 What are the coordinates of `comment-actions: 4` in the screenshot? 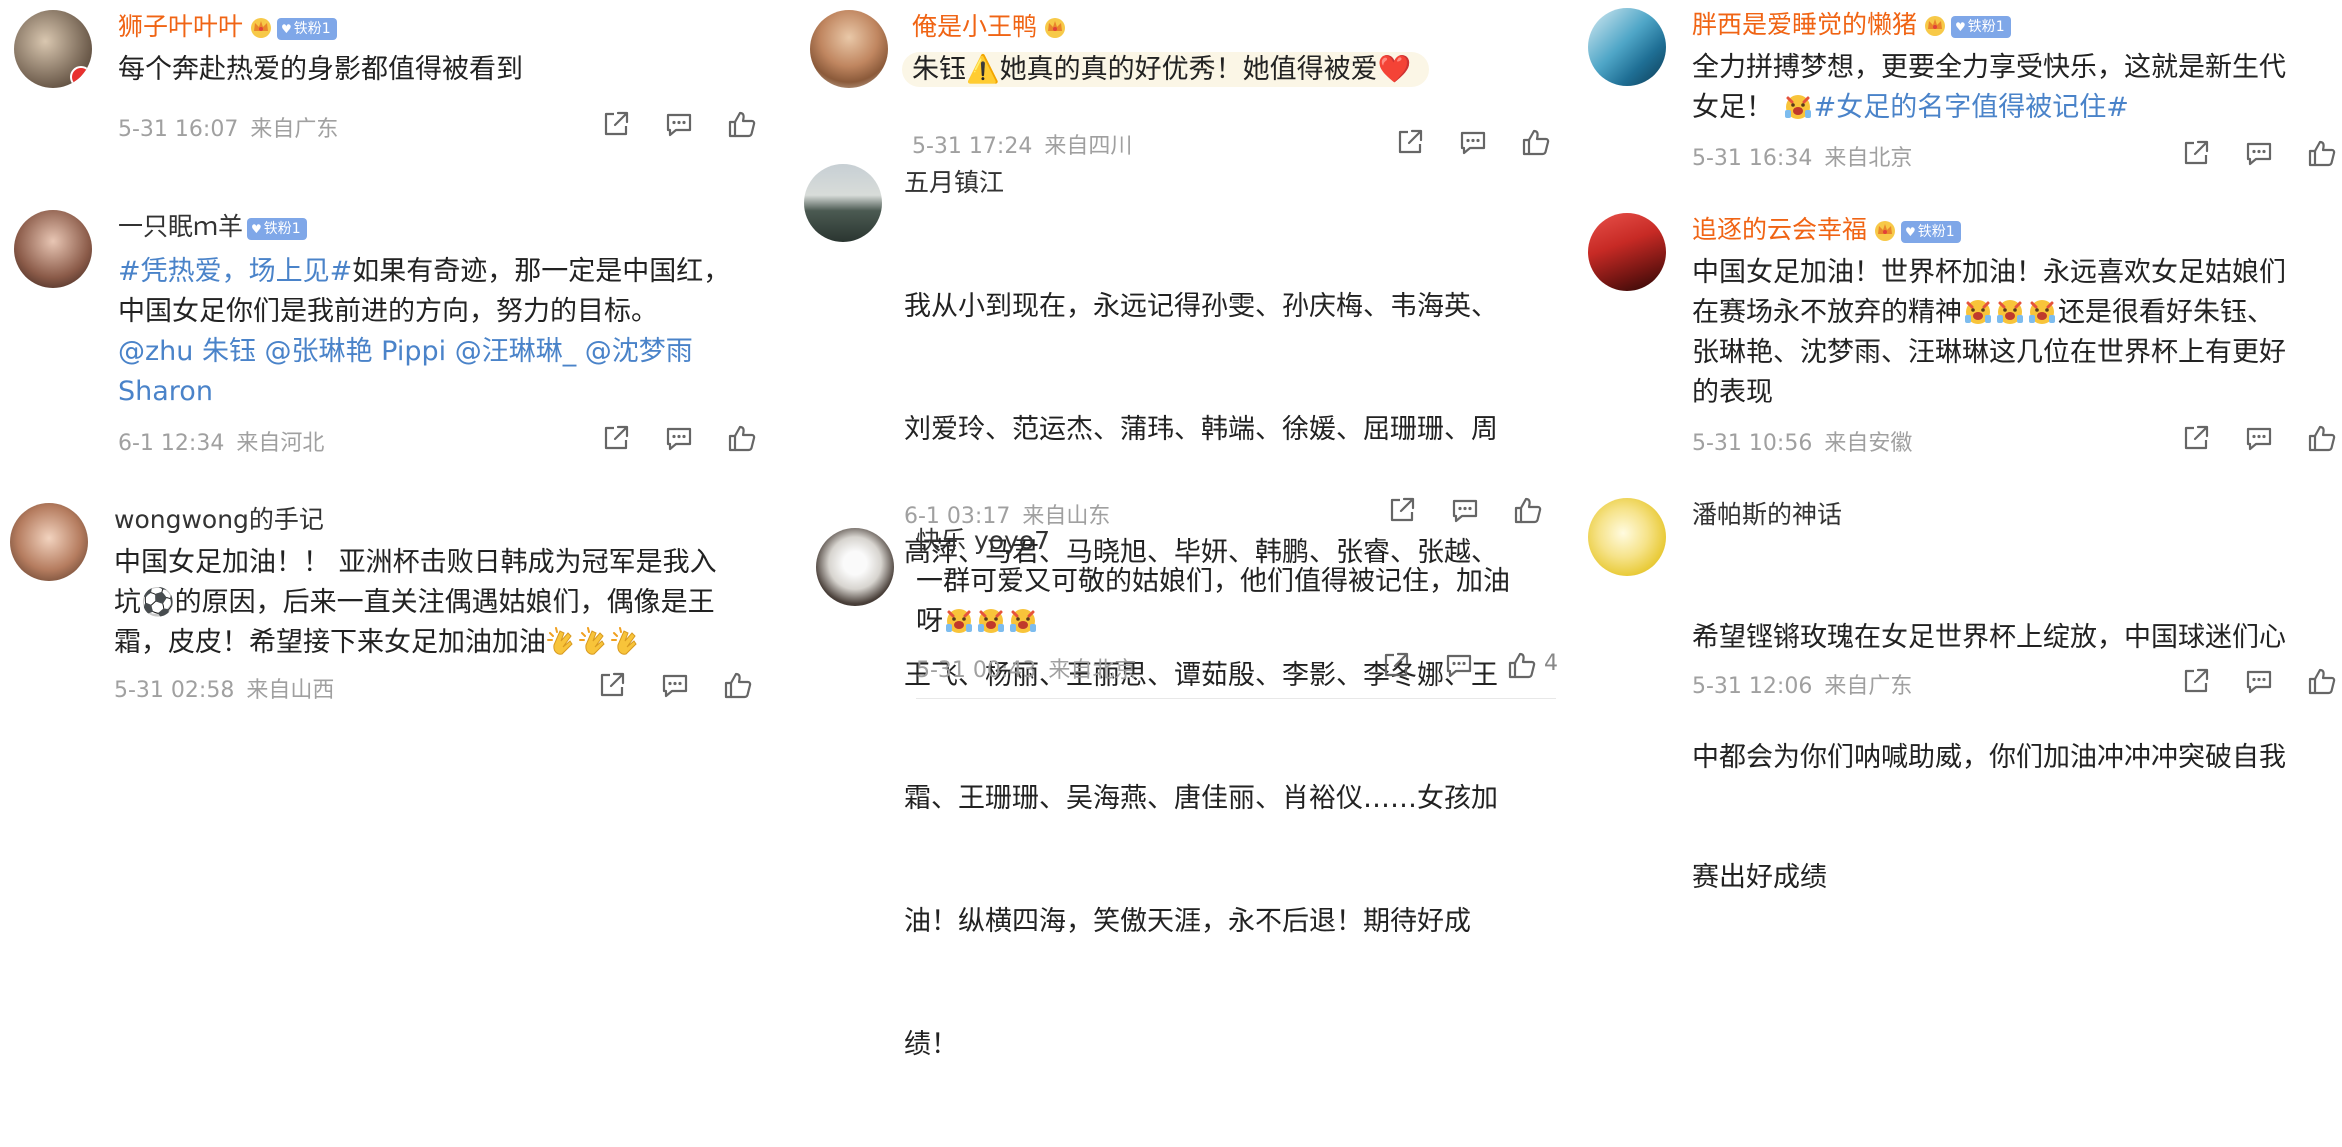 It's located at (1470, 666).